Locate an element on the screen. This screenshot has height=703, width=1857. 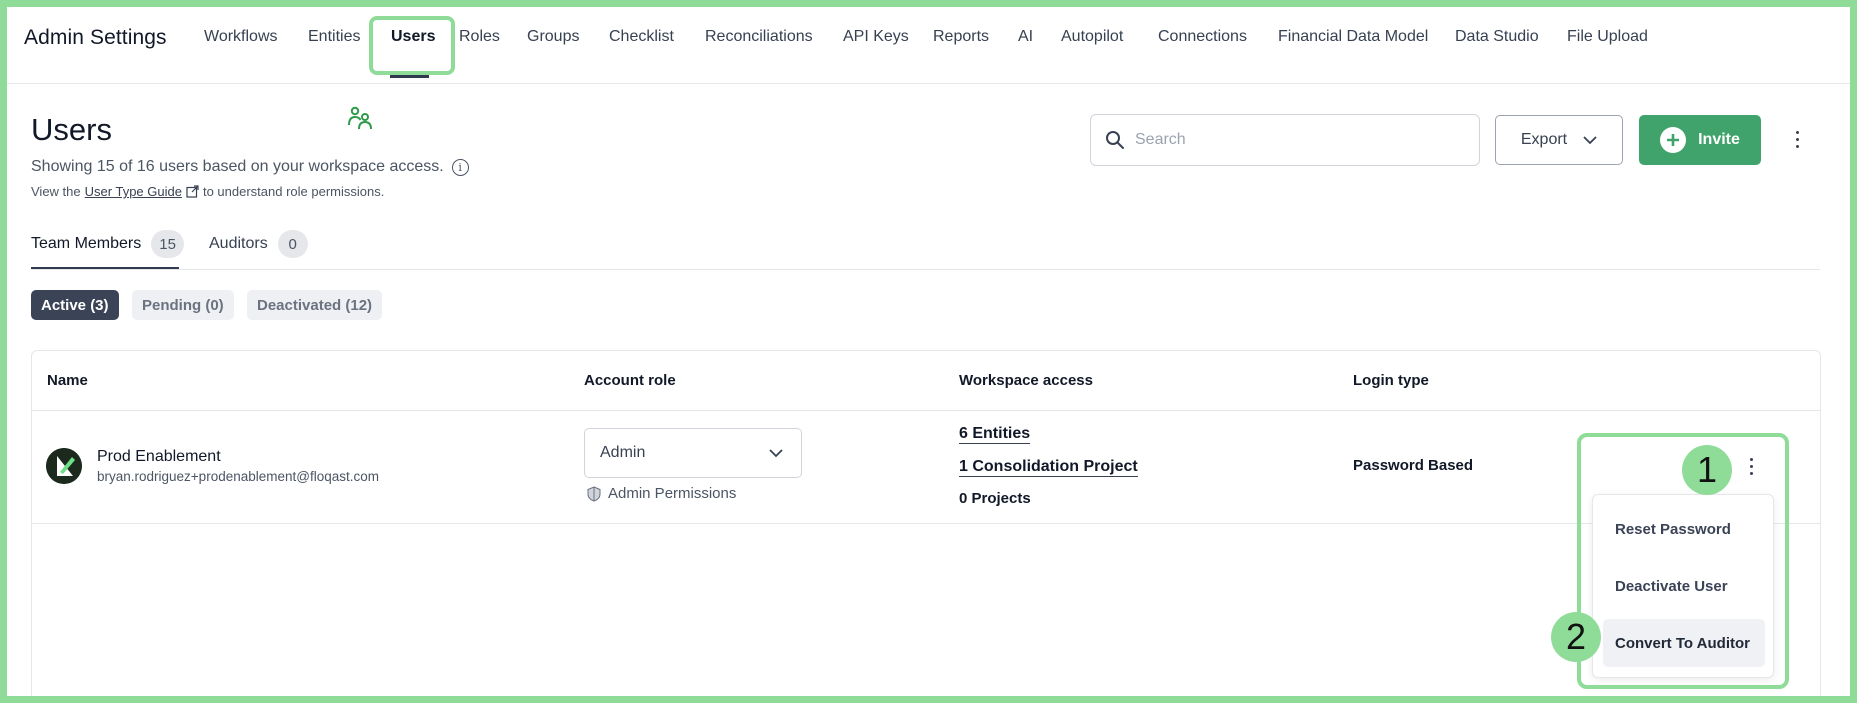
tab-autopilot: Autopilot is located at coordinates (1092, 37).